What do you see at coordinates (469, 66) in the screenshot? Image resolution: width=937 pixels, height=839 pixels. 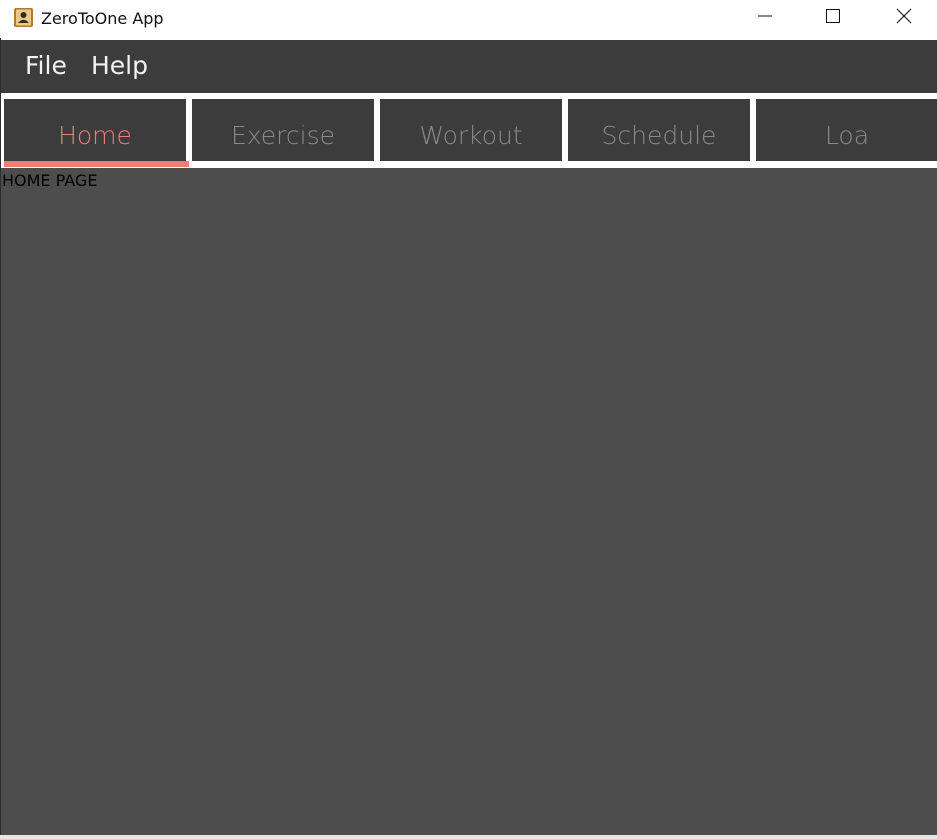 I see `menu-bar: File Help` at bounding box center [469, 66].